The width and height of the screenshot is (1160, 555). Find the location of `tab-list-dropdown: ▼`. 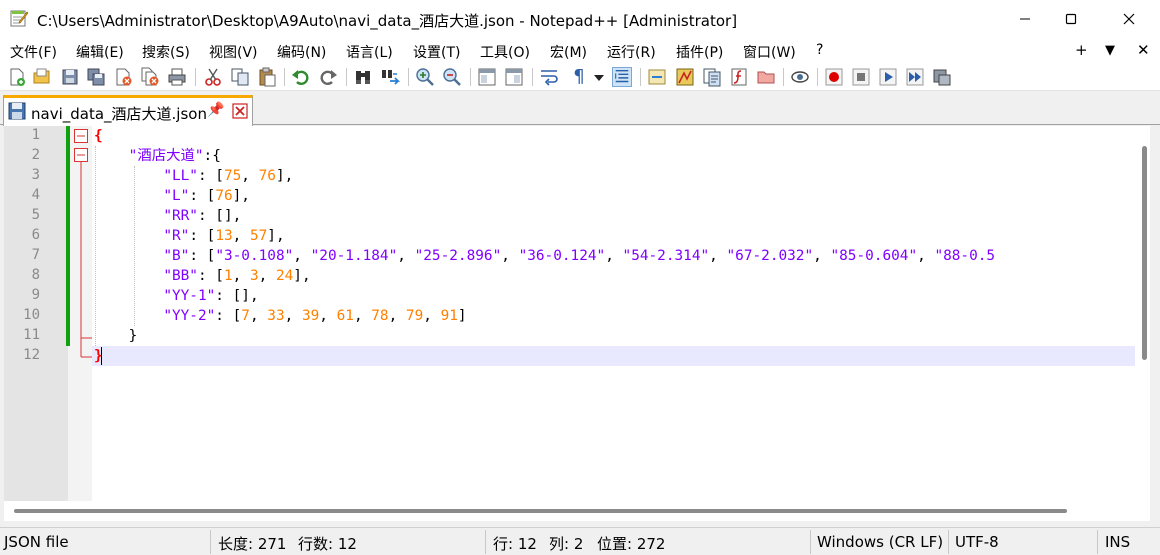

tab-list-dropdown: ▼ is located at coordinates (1110, 50).